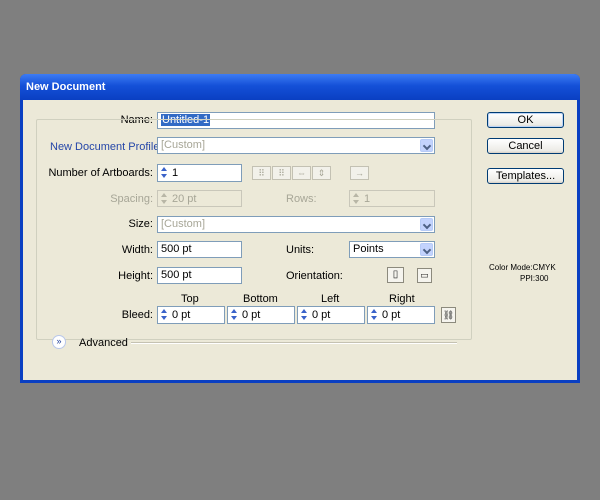  Describe the element at coordinates (525, 120) in the screenshot. I see `ok-button: OK` at that location.